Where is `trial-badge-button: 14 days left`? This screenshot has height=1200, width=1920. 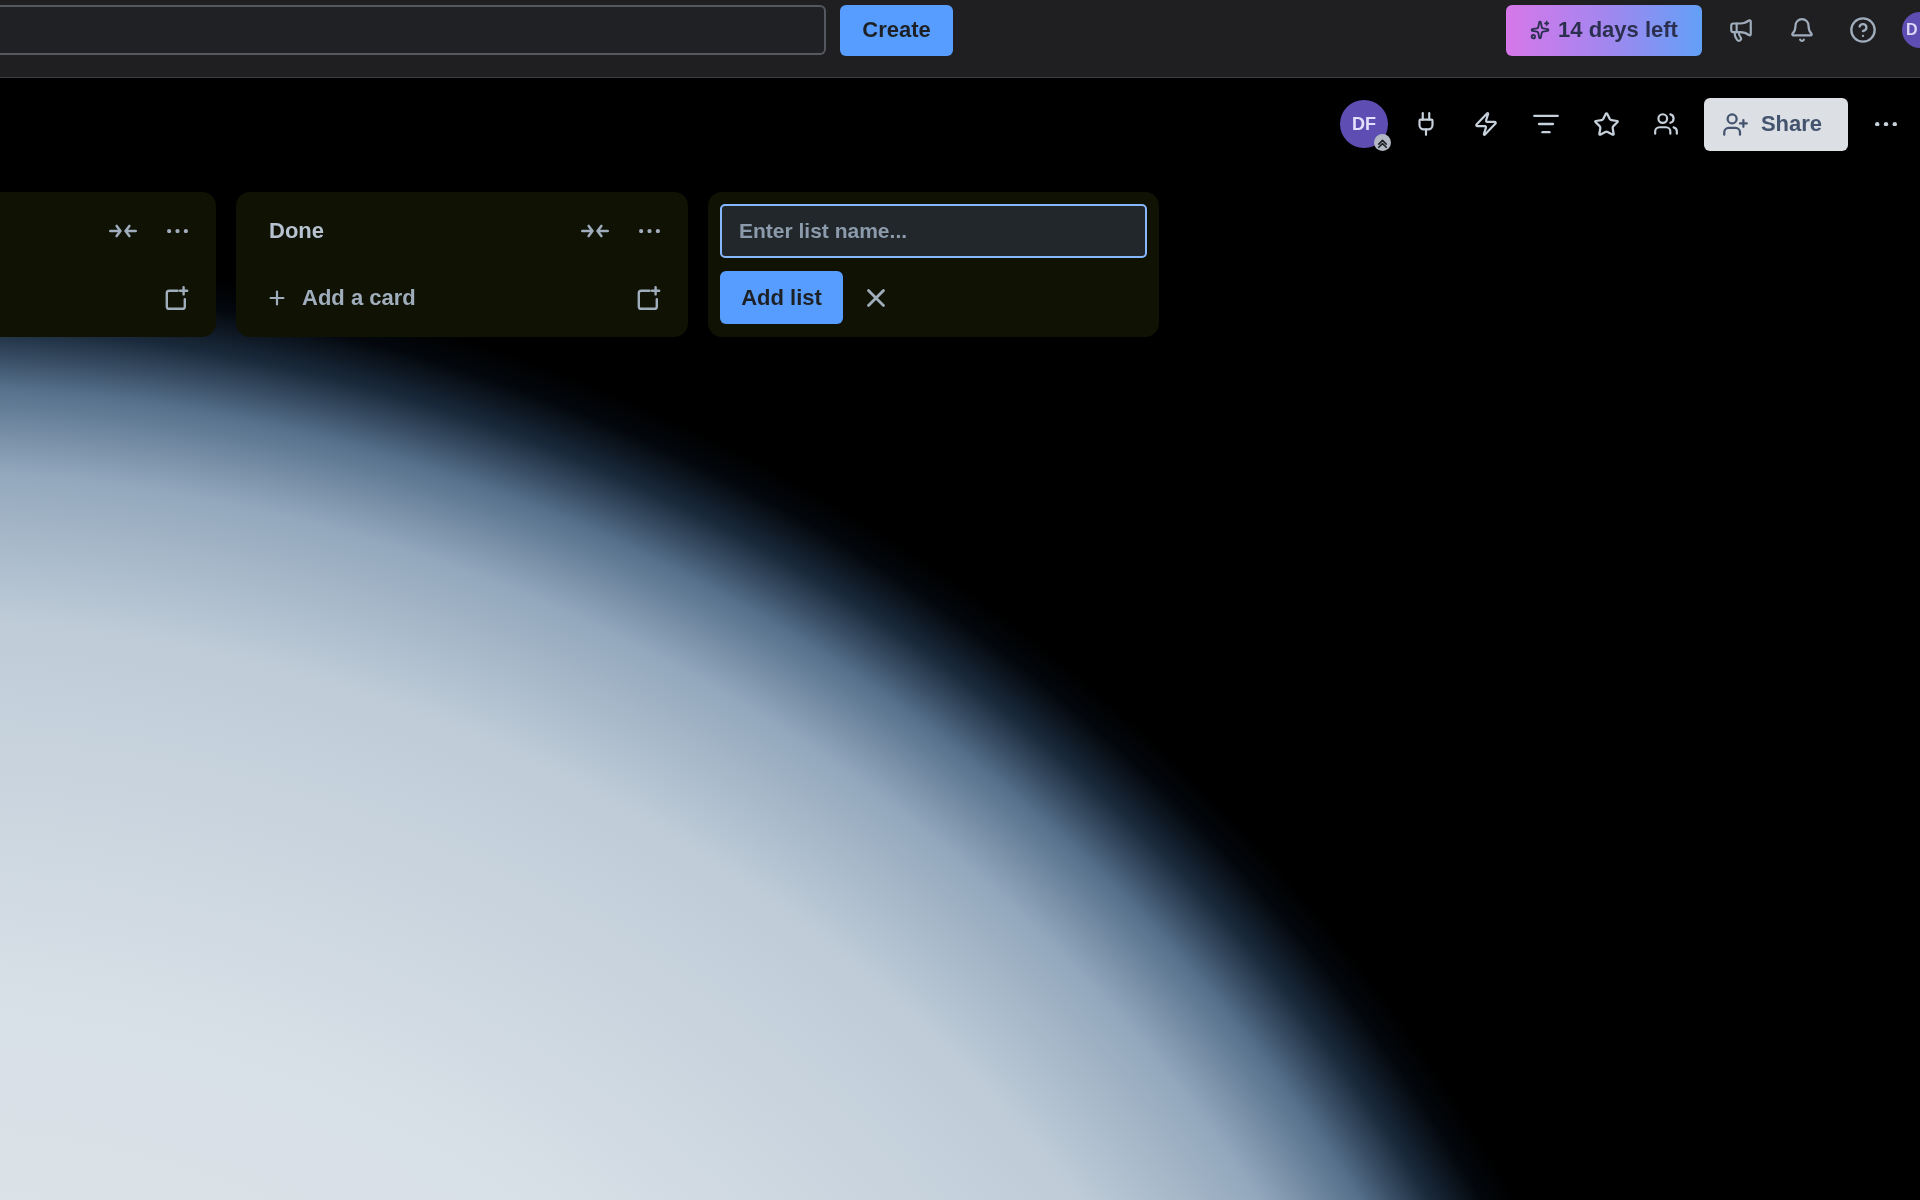 trial-badge-button: 14 days left is located at coordinates (1604, 30).